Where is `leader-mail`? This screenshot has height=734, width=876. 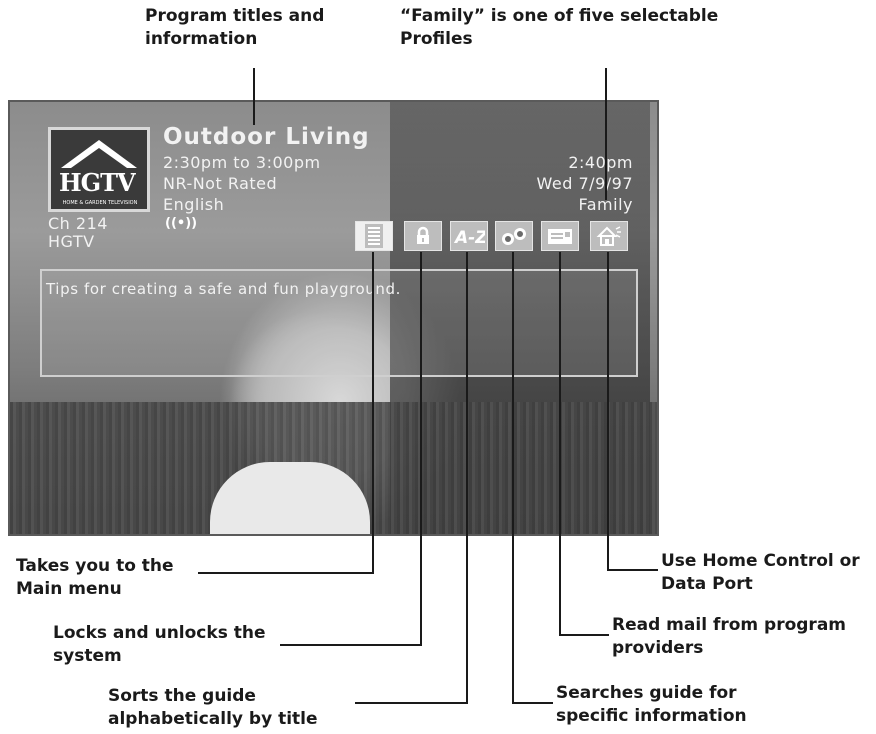 leader-mail is located at coordinates (584, 444).